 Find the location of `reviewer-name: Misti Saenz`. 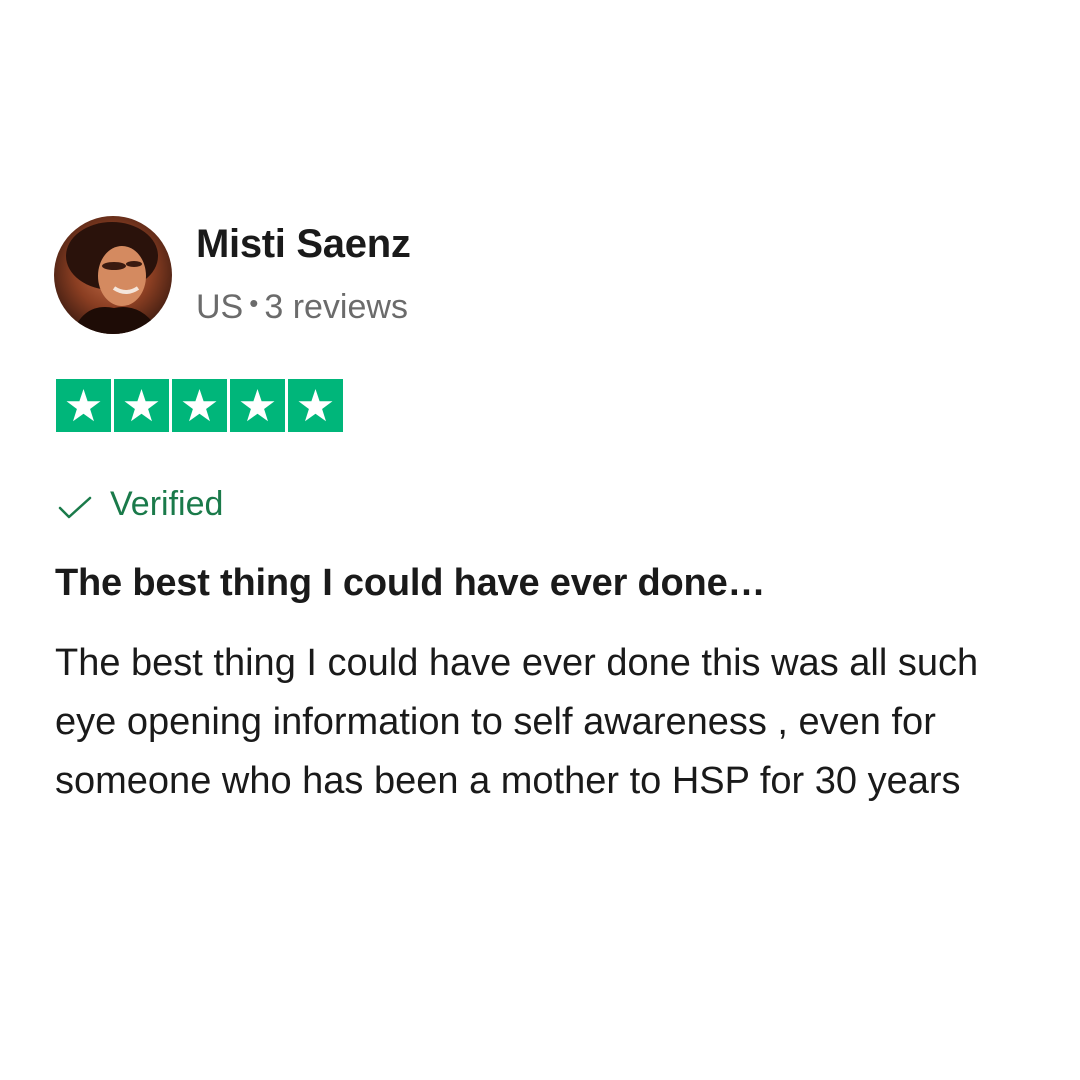

reviewer-name: Misti Saenz is located at coordinates (303, 244).